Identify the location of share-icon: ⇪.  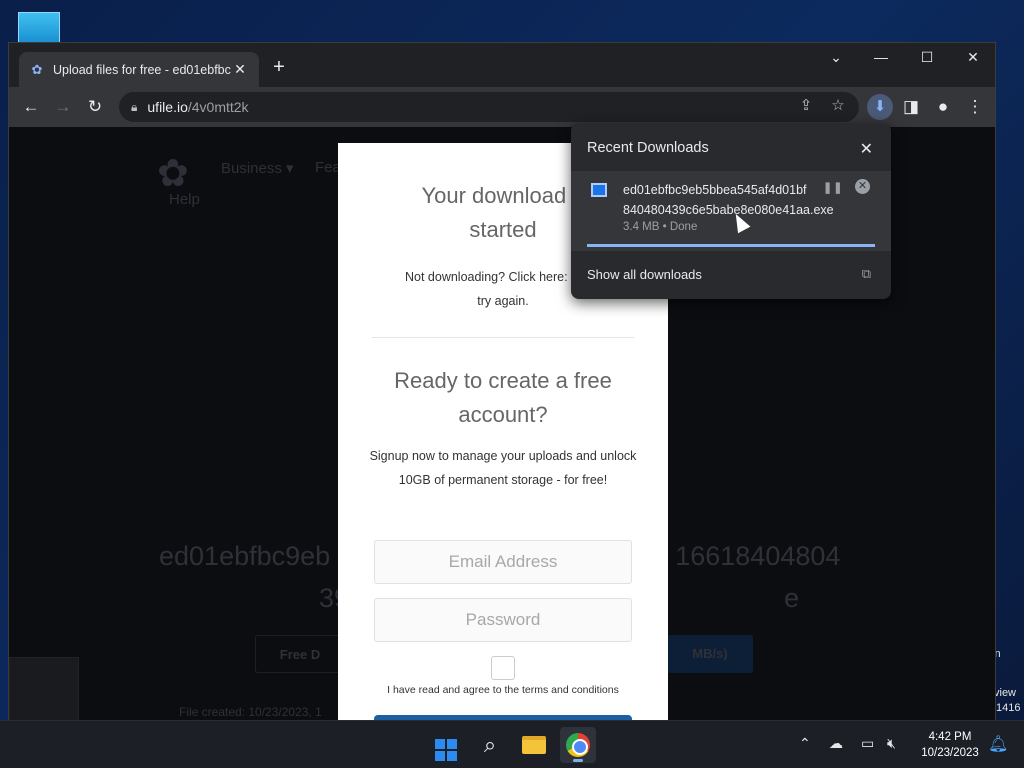
(806, 105).